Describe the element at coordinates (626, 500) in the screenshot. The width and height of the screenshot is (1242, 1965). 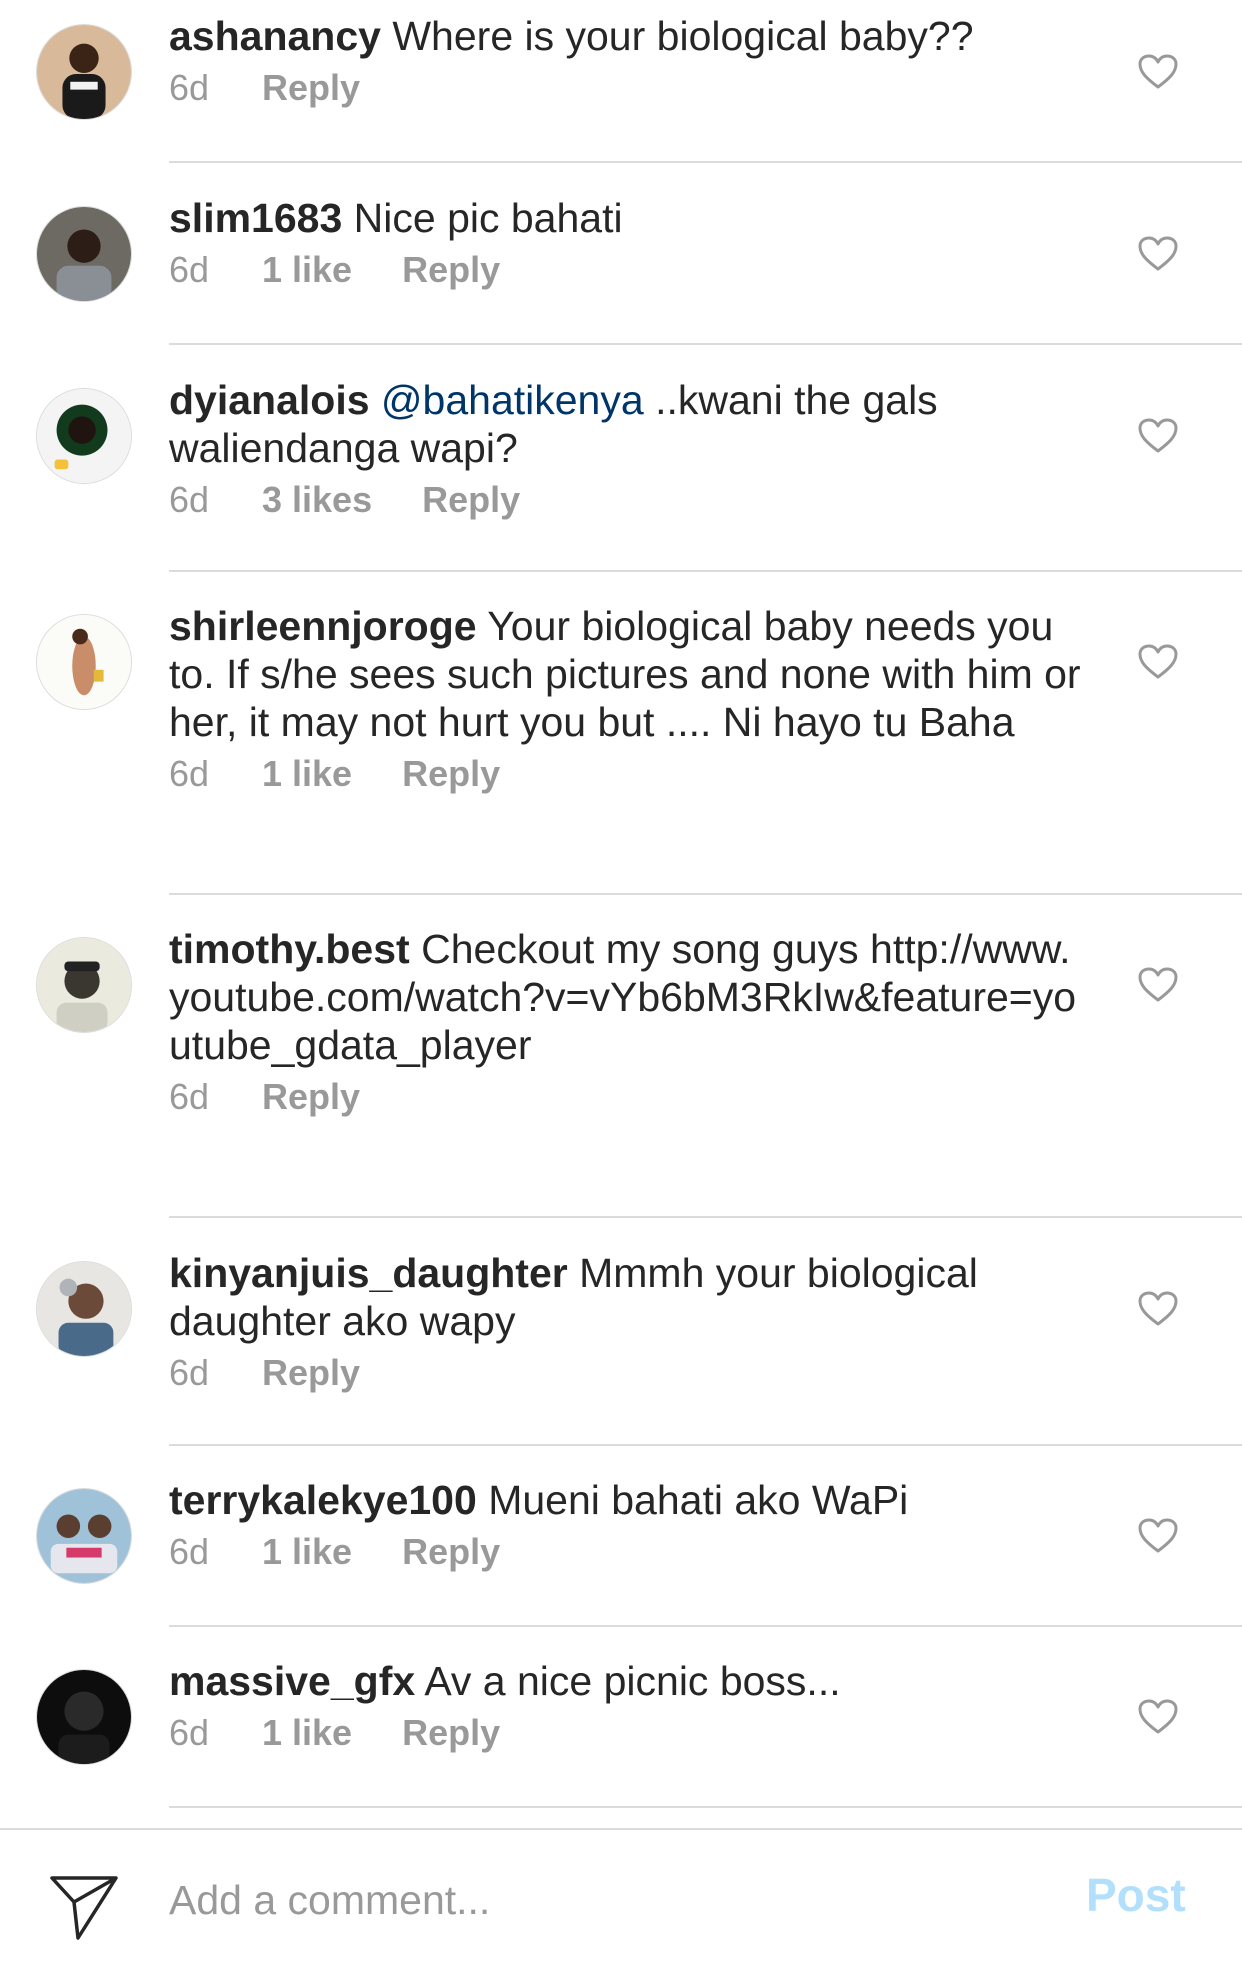
I see `comment-meta: 6d 3 likes Reply` at that location.